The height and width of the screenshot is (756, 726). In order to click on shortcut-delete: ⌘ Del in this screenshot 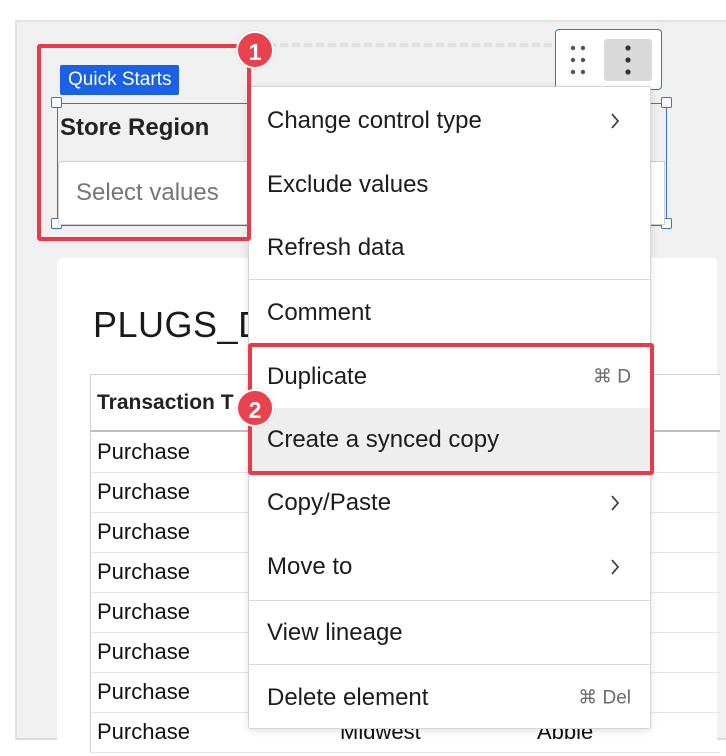, I will do `click(604, 697)`.